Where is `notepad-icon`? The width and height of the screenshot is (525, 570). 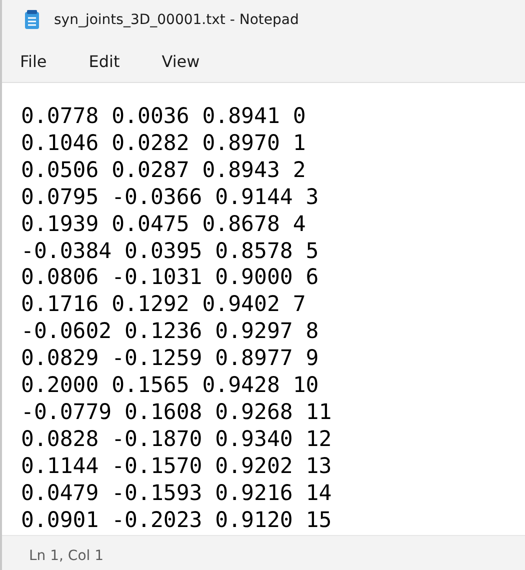
notepad-icon is located at coordinates (32, 20).